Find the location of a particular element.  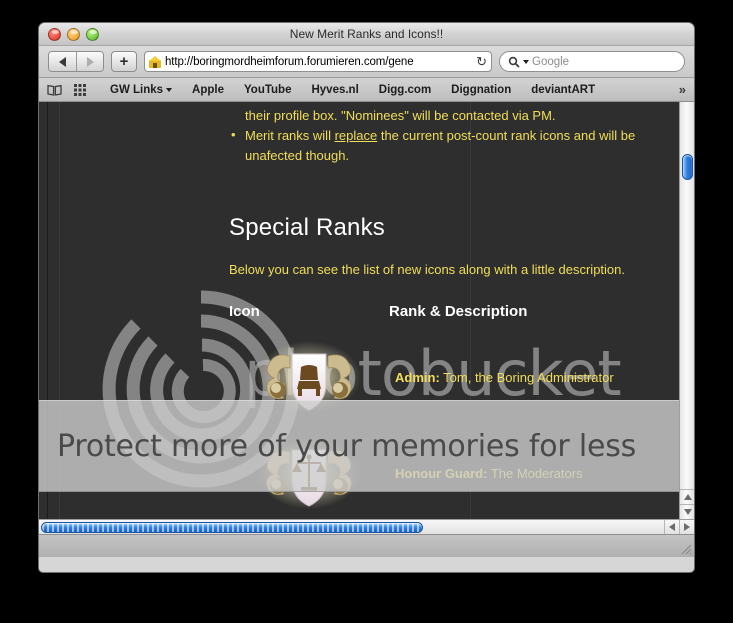

rank-description: Admin: Tom, the Boring Administrator is located at coordinates (501, 377).